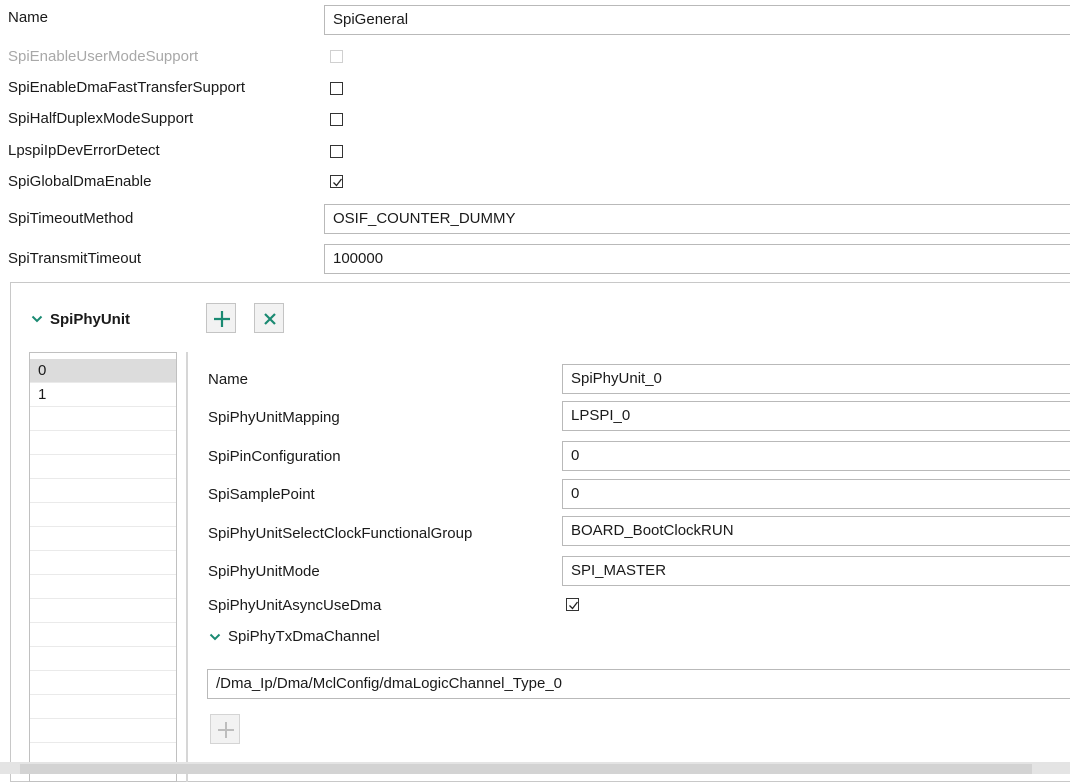 The width and height of the screenshot is (1070, 782). What do you see at coordinates (816, 531) in the screenshot?
I see `clock-functional-group-field: BOARD_BootClockRUN` at bounding box center [816, 531].